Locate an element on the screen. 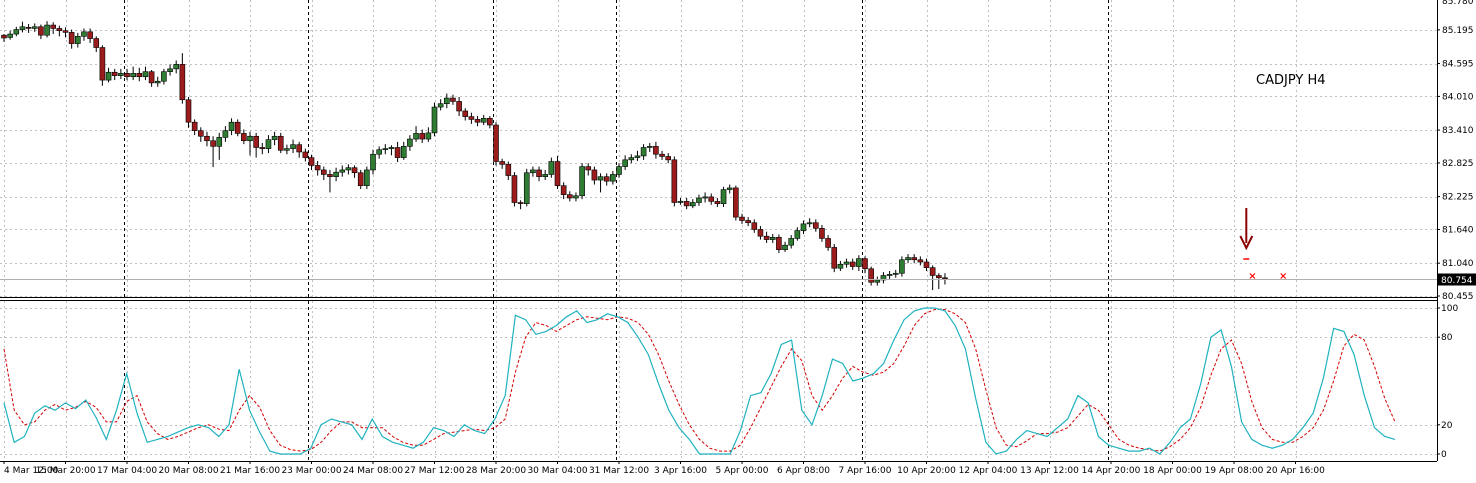 Image resolution: width=1476 pixels, height=483 pixels. time-tick-label: 13 Apr 12:00 is located at coordinates (1049, 471).